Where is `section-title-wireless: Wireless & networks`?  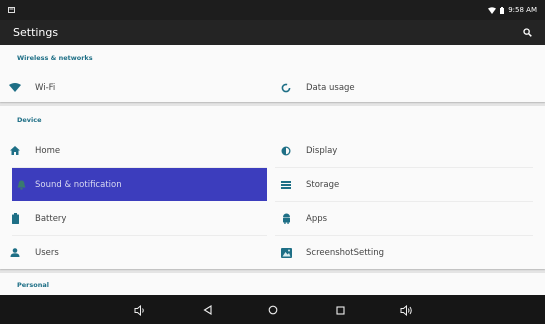
section-title-wireless: Wireless & networks is located at coordinates (55, 58).